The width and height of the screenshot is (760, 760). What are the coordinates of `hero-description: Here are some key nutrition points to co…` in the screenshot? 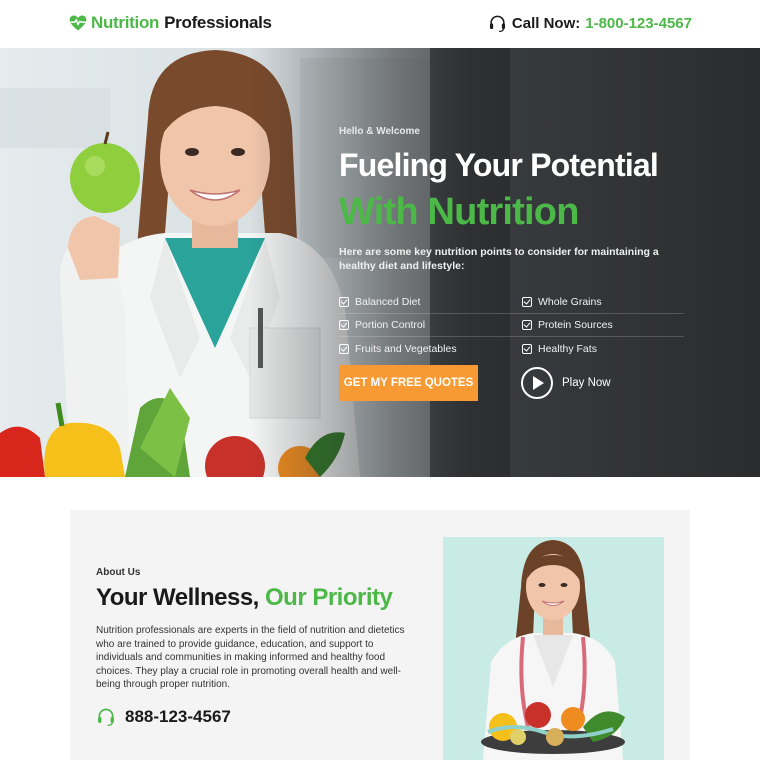 It's located at (499, 259).